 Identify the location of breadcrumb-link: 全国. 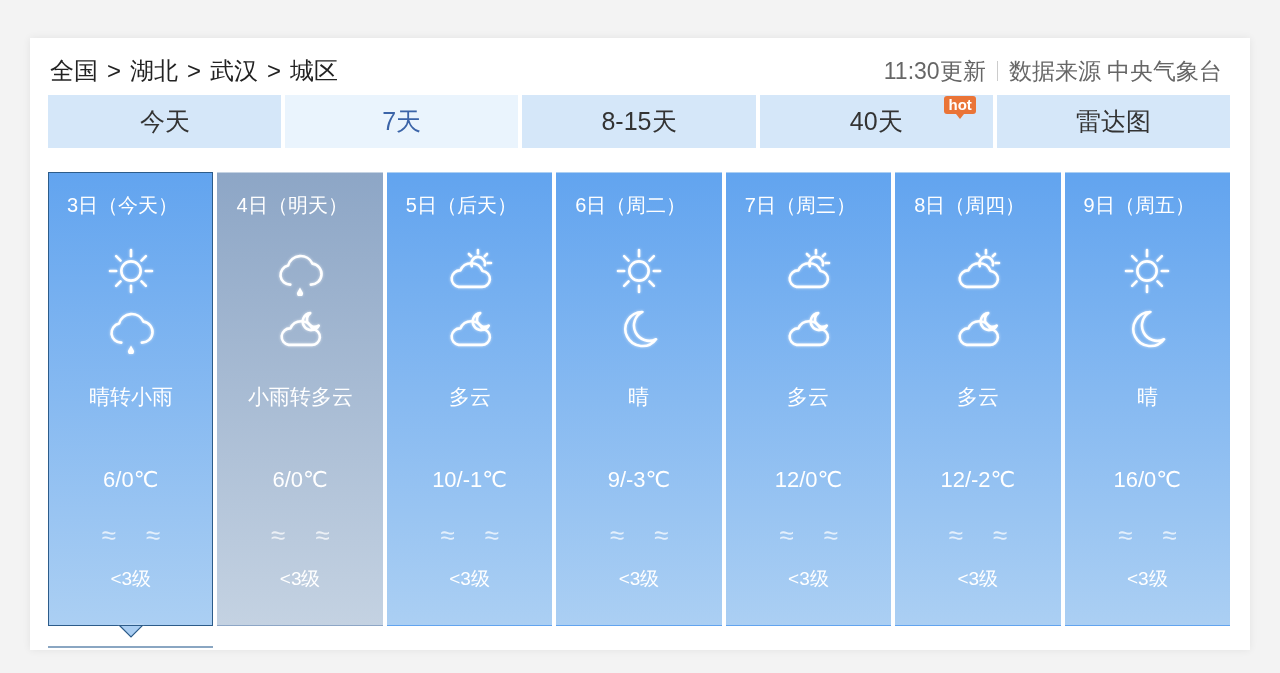
(74, 71).